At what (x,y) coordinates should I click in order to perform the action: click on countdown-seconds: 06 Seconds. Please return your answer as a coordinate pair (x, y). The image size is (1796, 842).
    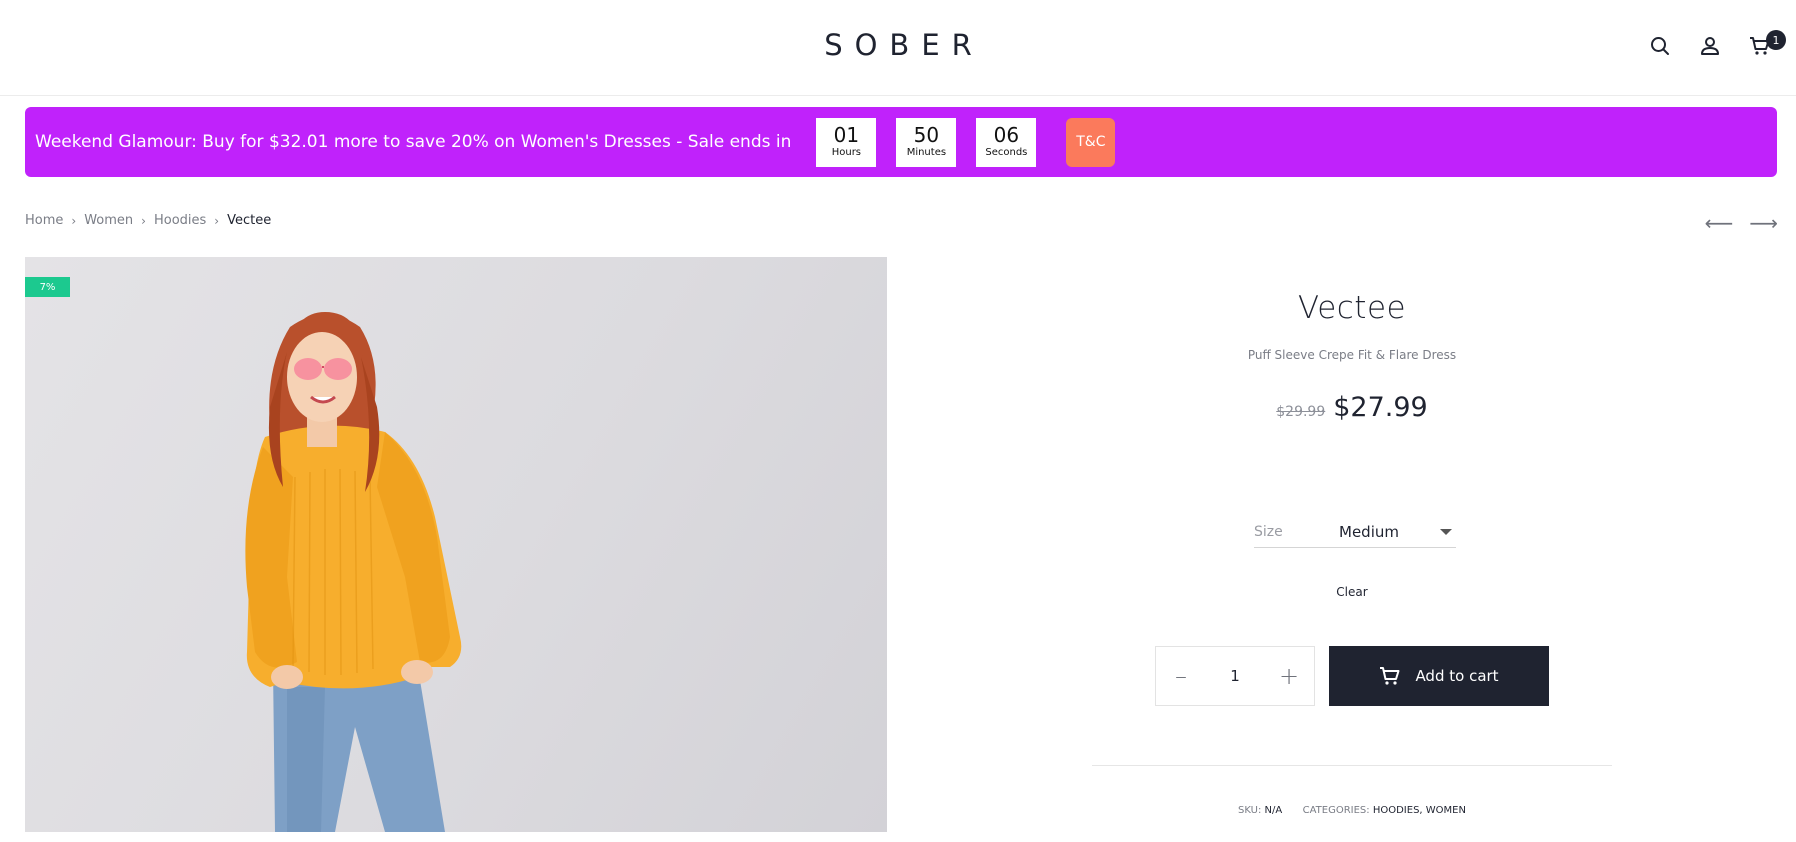
    Looking at the image, I should click on (1006, 142).